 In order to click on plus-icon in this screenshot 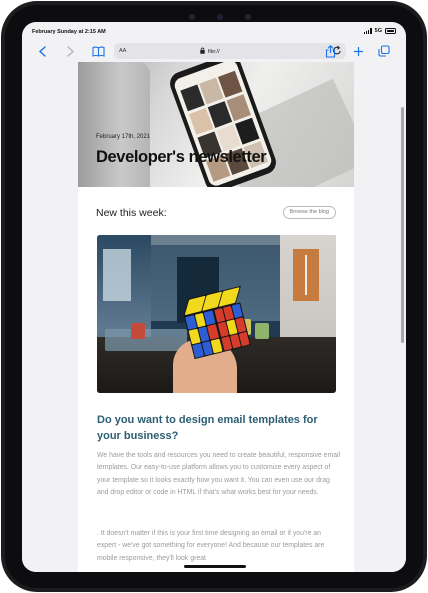, I will do `click(358, 51)`.